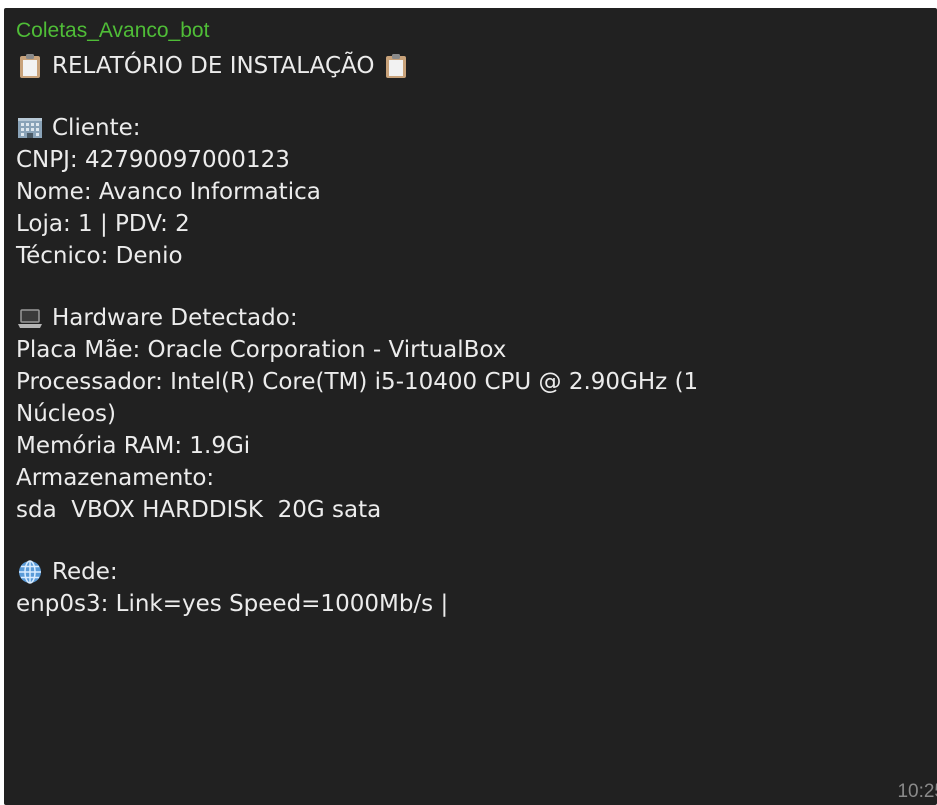 The height and width of the screenshot is (805, 937). What do you see at coordinates (96, 128) in the screenshot?
I see `client-heading-text: Cliente:` at bounding box center [96, 128].